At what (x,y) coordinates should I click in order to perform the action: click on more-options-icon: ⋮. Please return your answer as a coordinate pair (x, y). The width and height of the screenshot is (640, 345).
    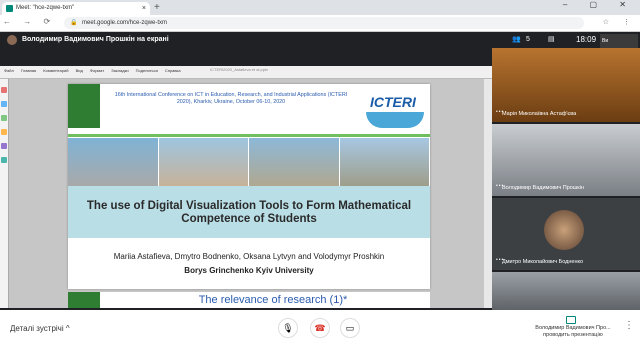
    Looking at the image, I should click on (629, 325).